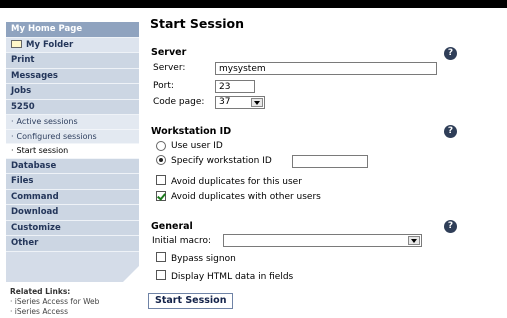  What do you see at coordinates (72, 76) in the screenshot?
I see `sidebar-item-messages: Messages` at bounding box center [72, 76].